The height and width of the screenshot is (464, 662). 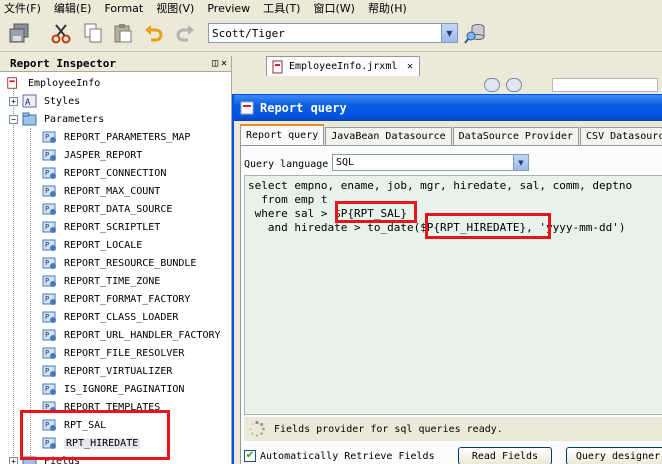 What do you see at coordinates (19, 33) in the screenshot?
I see `save-all-button` at bounding box center [19, 33].